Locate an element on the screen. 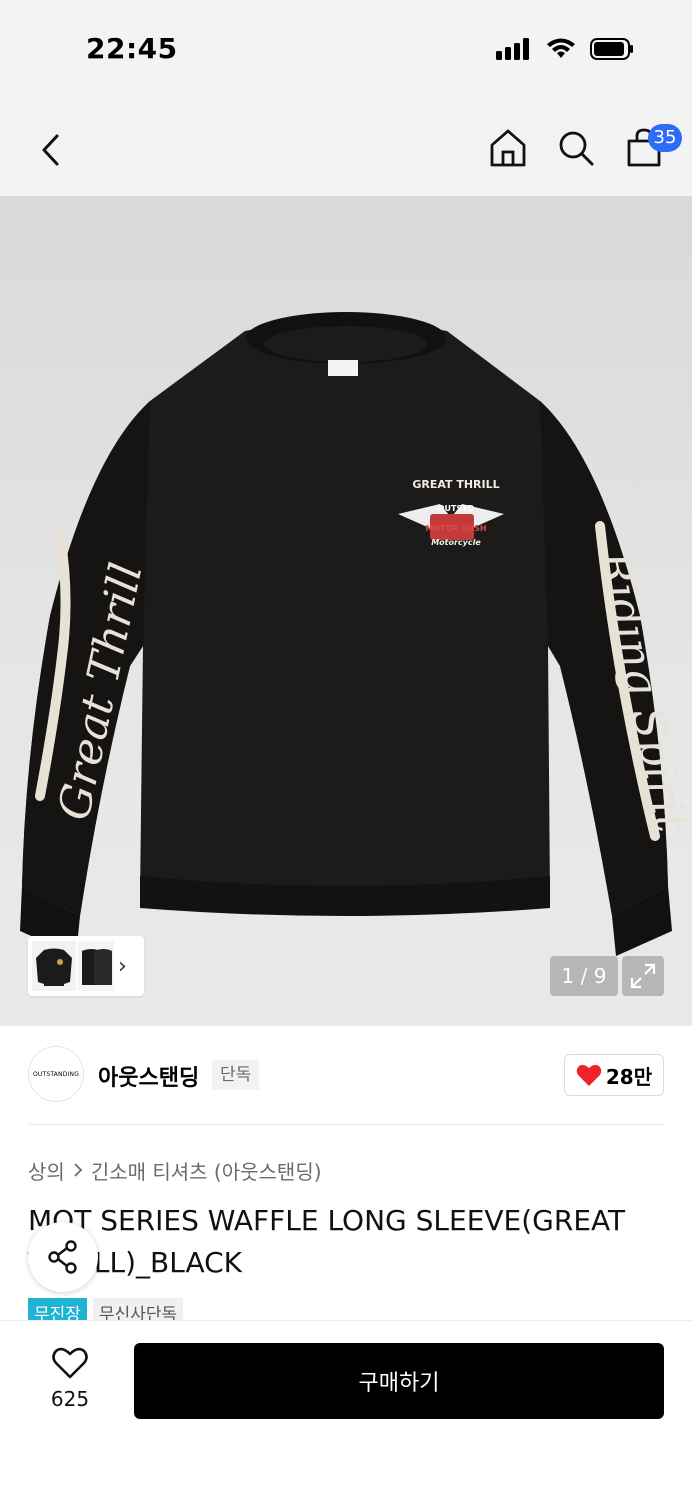 The width and height of the screenshot is (692, 1500). share-button is located at coordinates (63, 1257).